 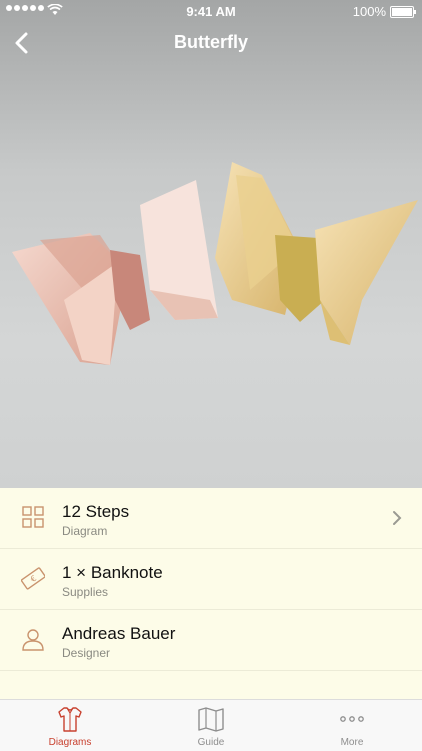 What do you see at coordinates (211, 11) in the screenshot?
I see `status-bar: 9:41 AM 100%` at bounding box center [211, 11].